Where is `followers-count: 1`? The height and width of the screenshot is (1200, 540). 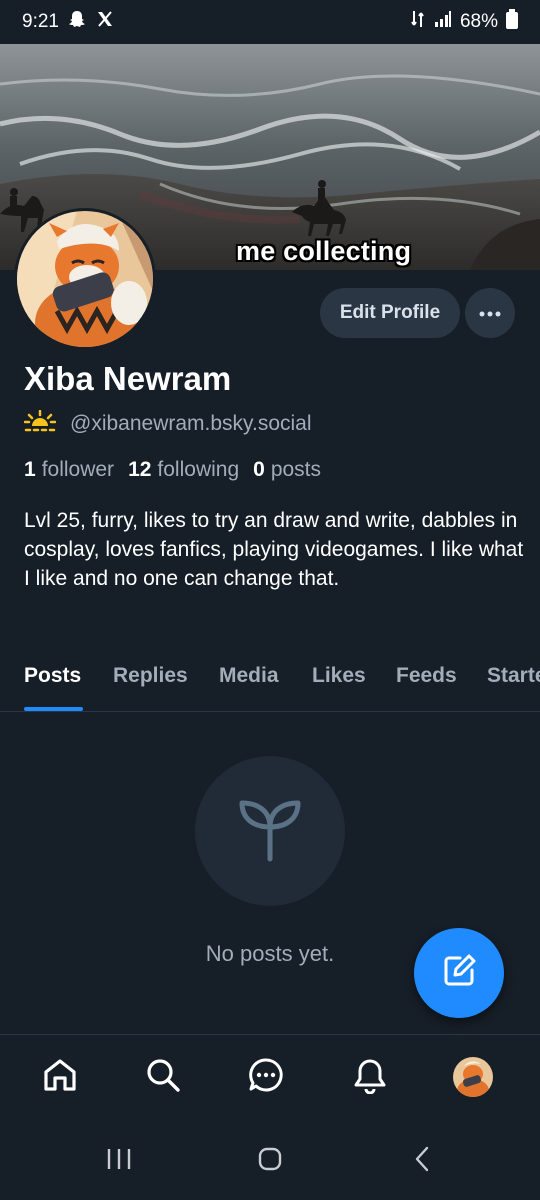
followers-count: 1 is located at coordinates (30, 469).